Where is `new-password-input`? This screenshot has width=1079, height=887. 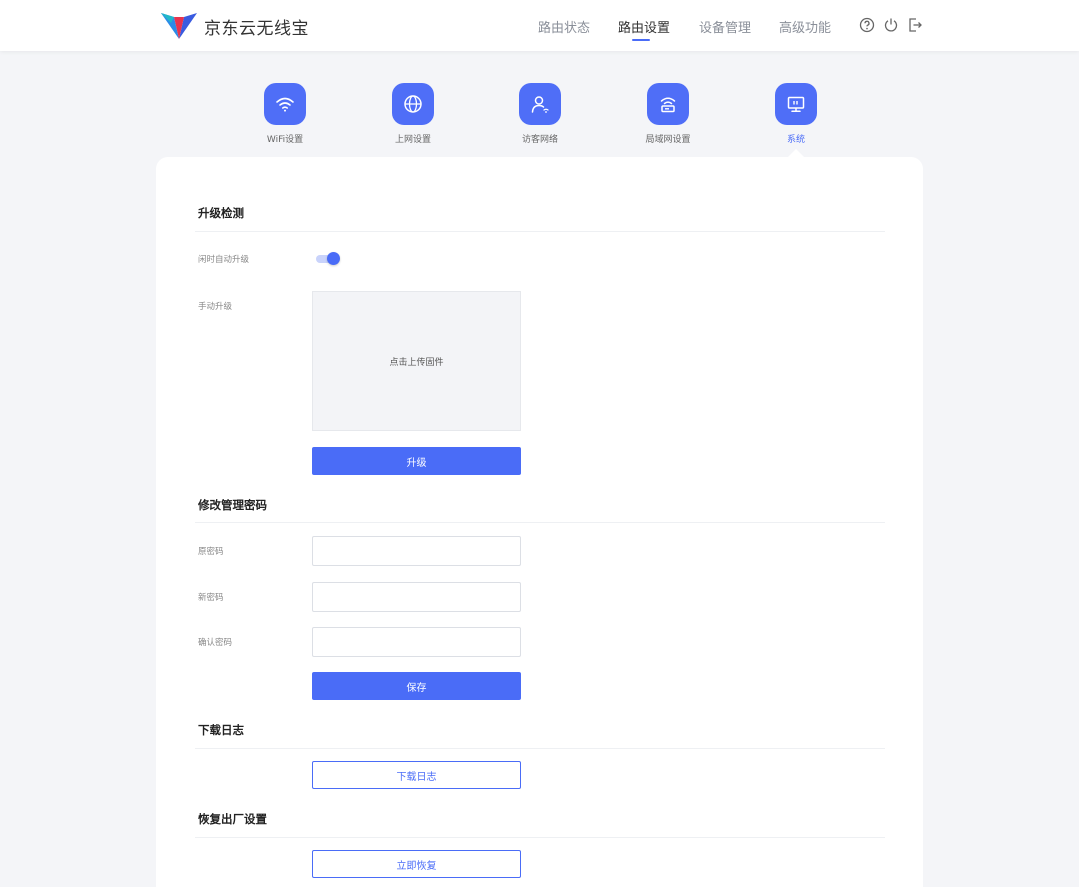 new-password-input is located at coordinates (416, 597).